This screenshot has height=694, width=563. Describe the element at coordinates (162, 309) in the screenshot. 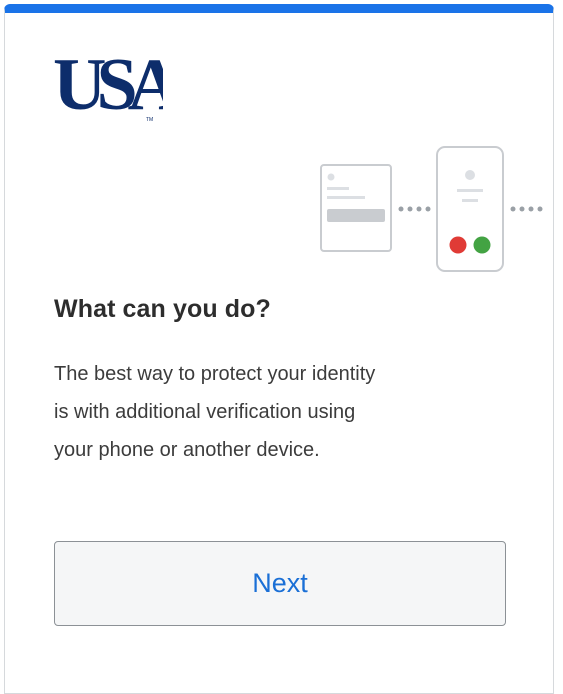

I see `page-title: What can you do?` at that location.